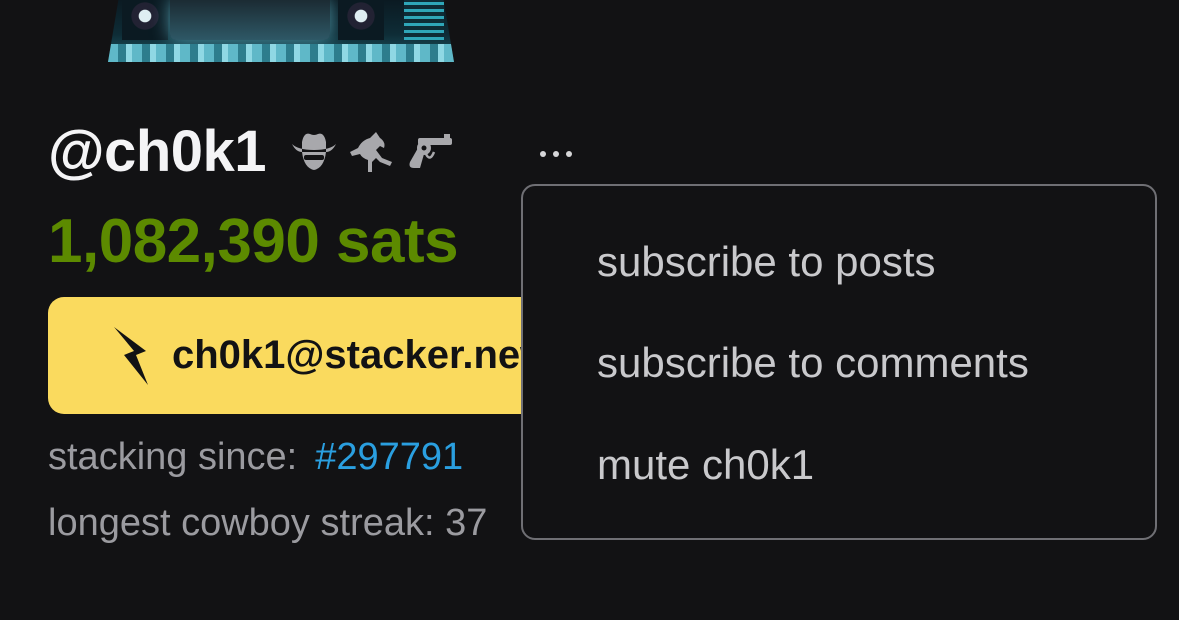 The height and width of the screenshot is (620, 1179). Describe the element at coordinates (389, 457) in the screenshot. I see `stacking-since-link: #297791` at that location.